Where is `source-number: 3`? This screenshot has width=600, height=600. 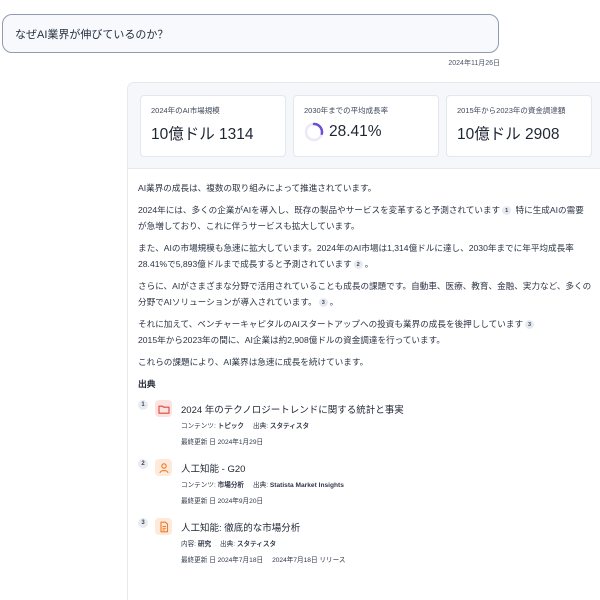 source-number: 3 is located at coordinates (143, 523).